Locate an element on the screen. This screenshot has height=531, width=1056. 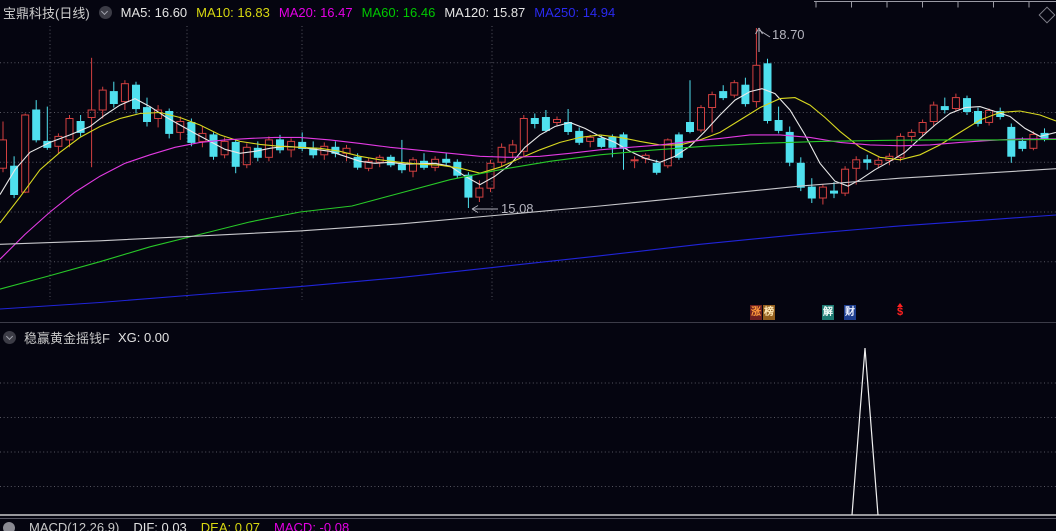
sub-indicator-header: 稳赢黄金摇钱F XG: 0.00 is located at coordinates (86, 337).